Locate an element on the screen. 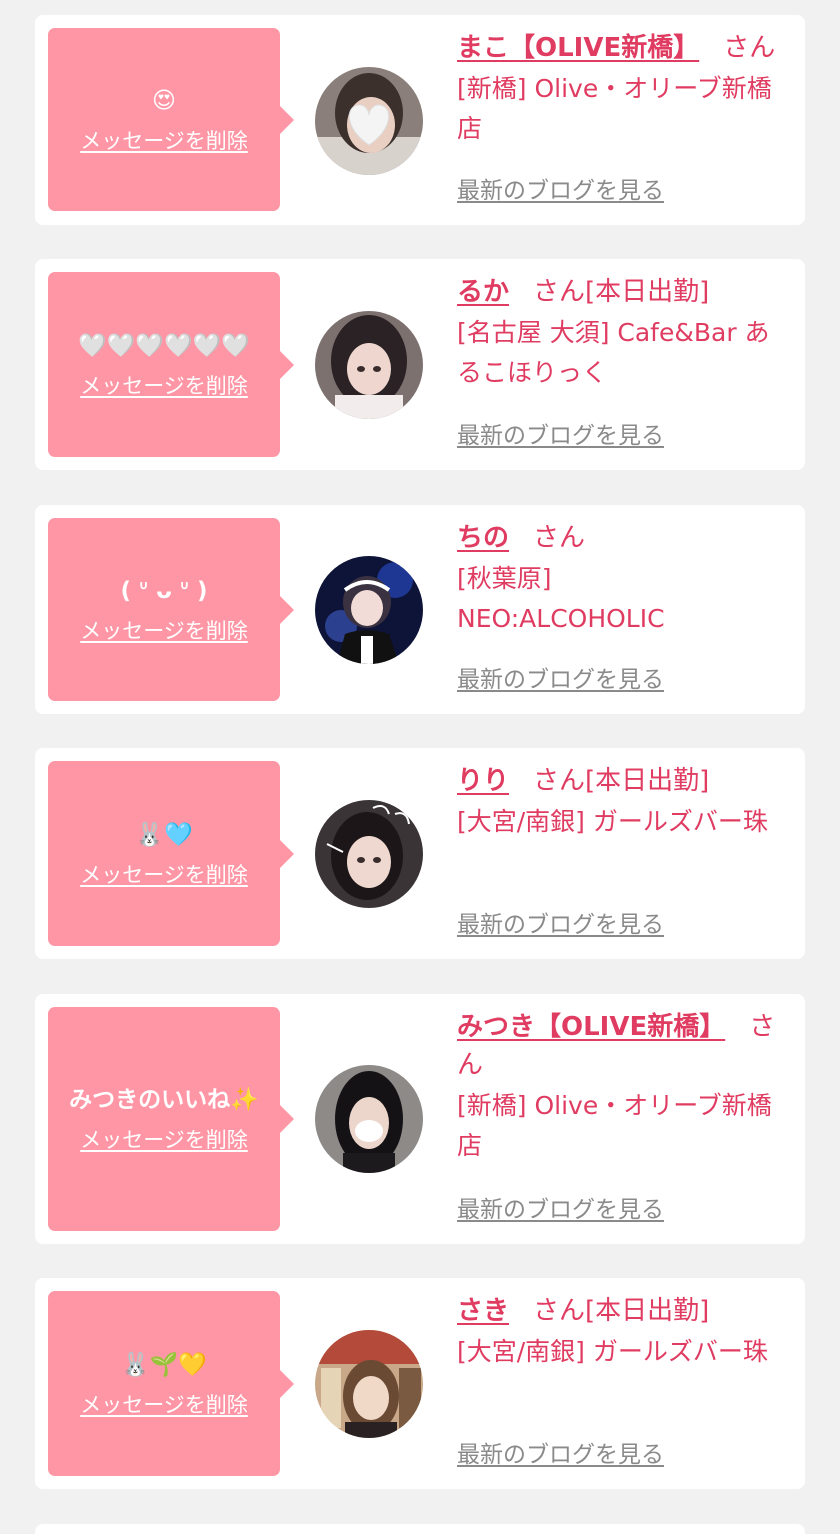 This screenshot has height=1534, width=840. message-text: ( ᐡ ᴗ ᐡ ) is located at coordinates (164, 590).